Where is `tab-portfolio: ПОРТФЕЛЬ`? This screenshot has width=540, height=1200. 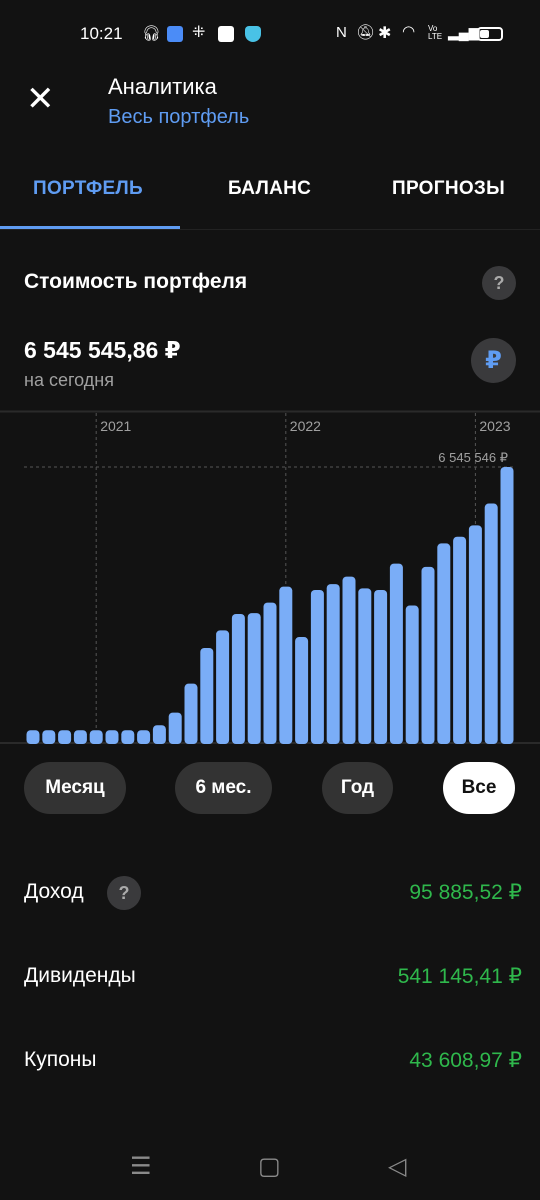 tab-portfolio: ПОРТФЕЛЬ is located at coordinates (88, 189).